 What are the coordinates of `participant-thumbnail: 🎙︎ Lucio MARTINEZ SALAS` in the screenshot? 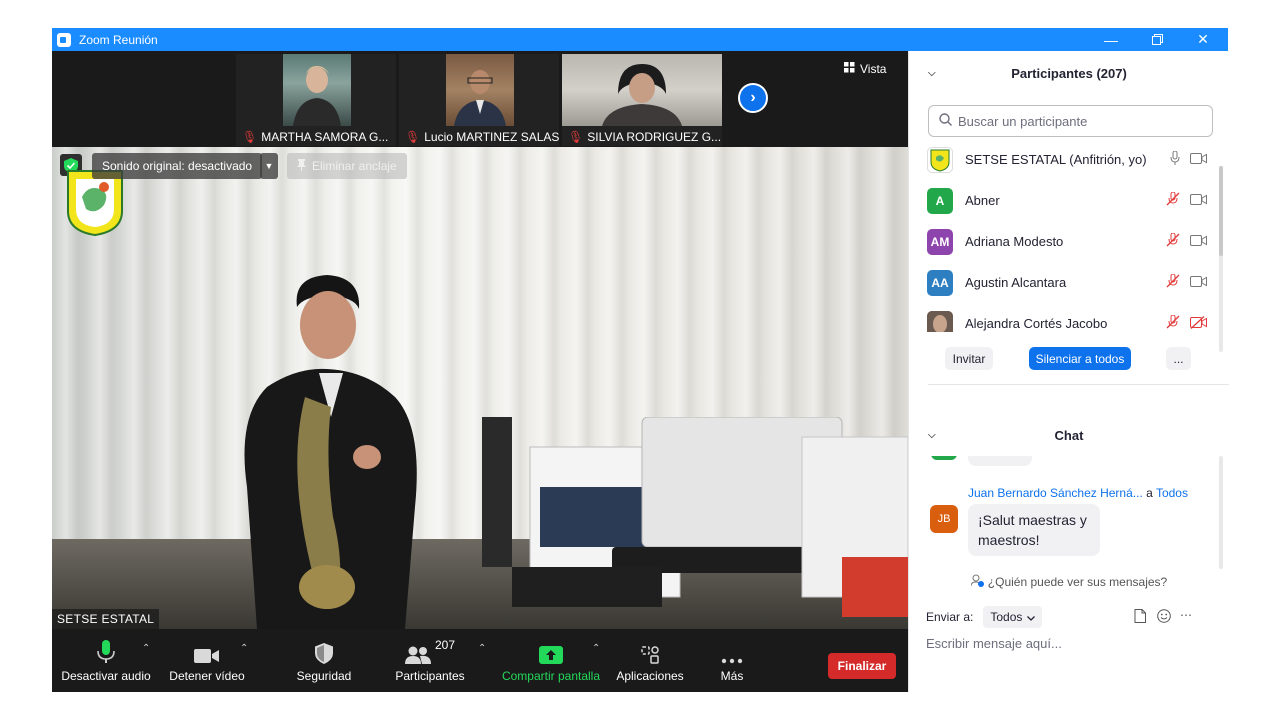 It's located at (479, 100).